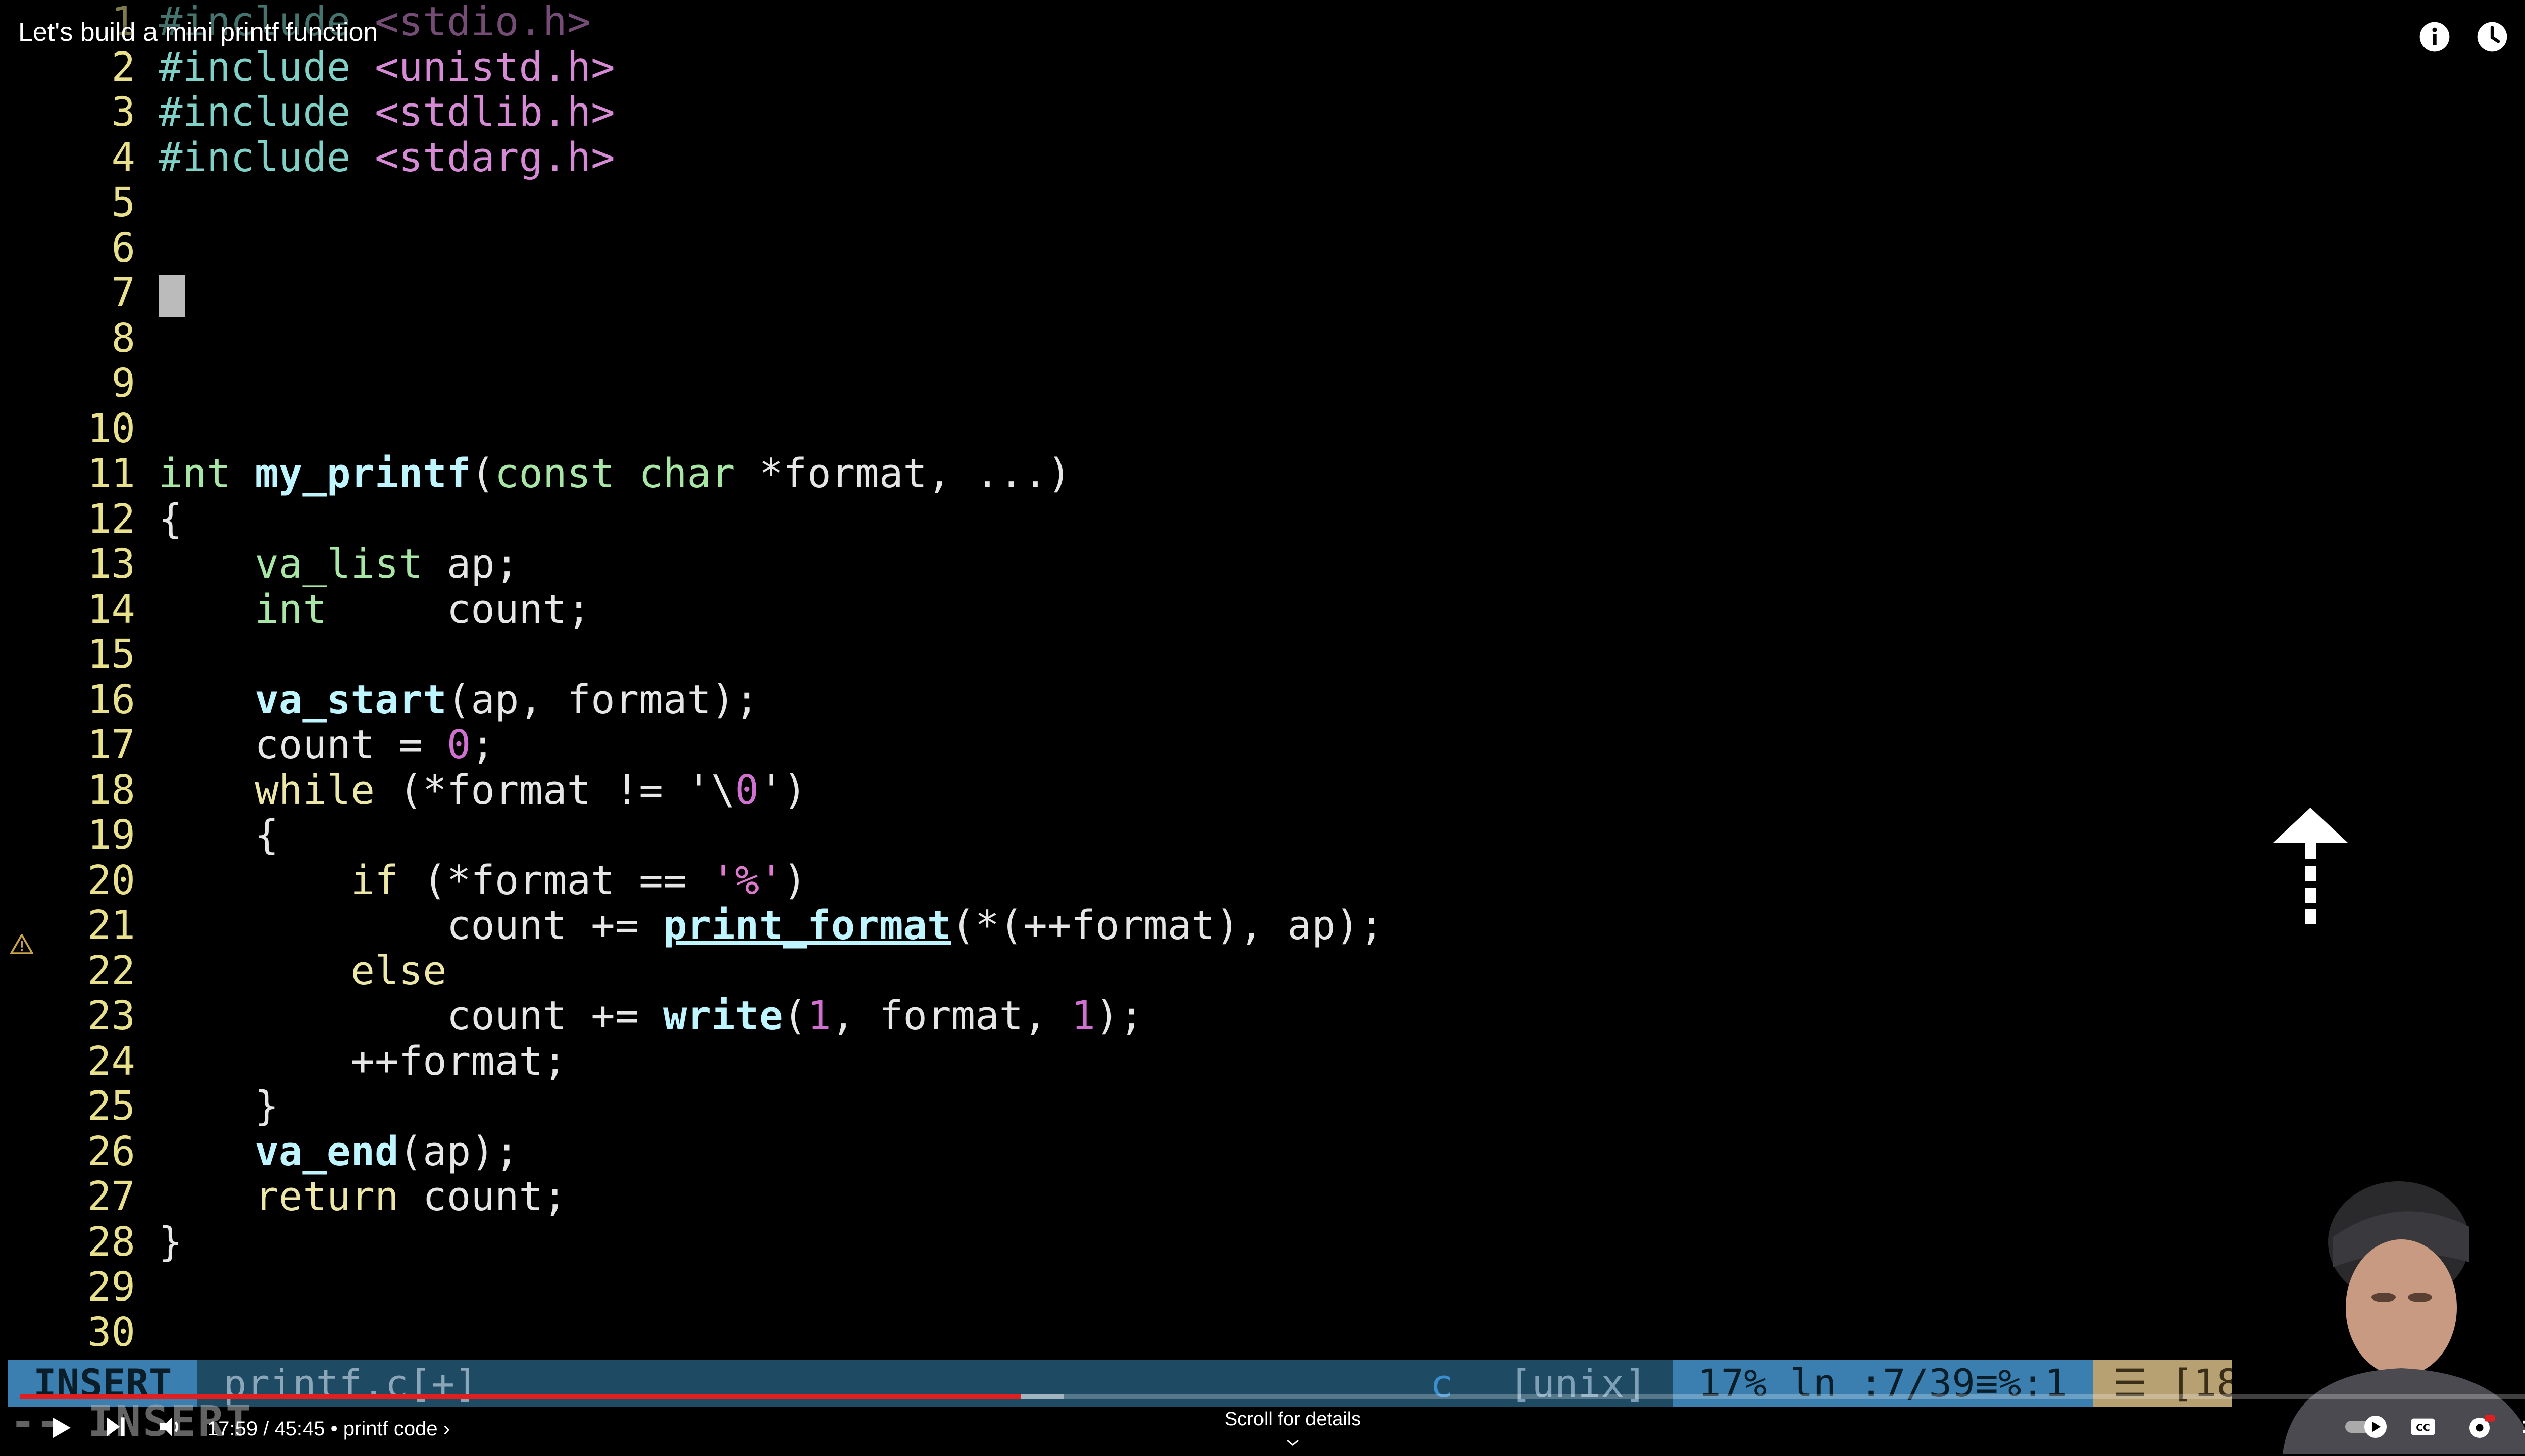  I want to click on info-icon, so click(2434, 37).